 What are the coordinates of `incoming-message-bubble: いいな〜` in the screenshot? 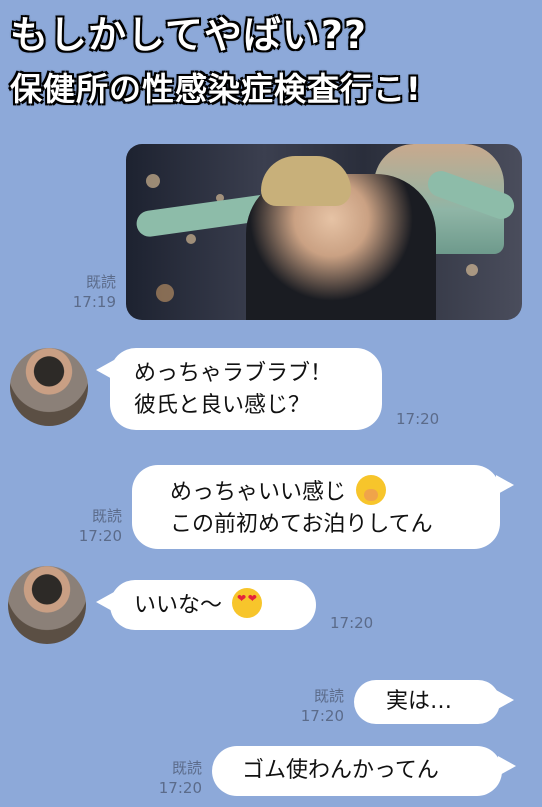 It's located at (206, 605).